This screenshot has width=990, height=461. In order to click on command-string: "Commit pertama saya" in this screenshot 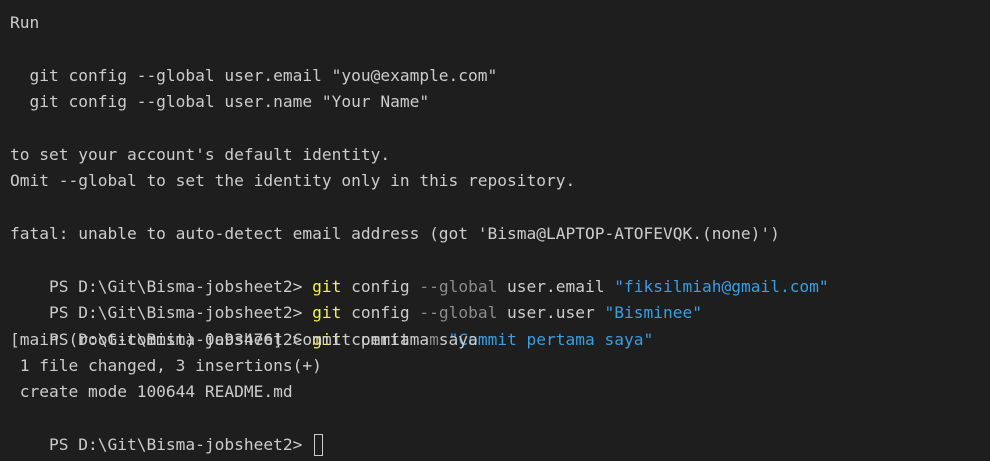, I will do `click(551, 339)`.